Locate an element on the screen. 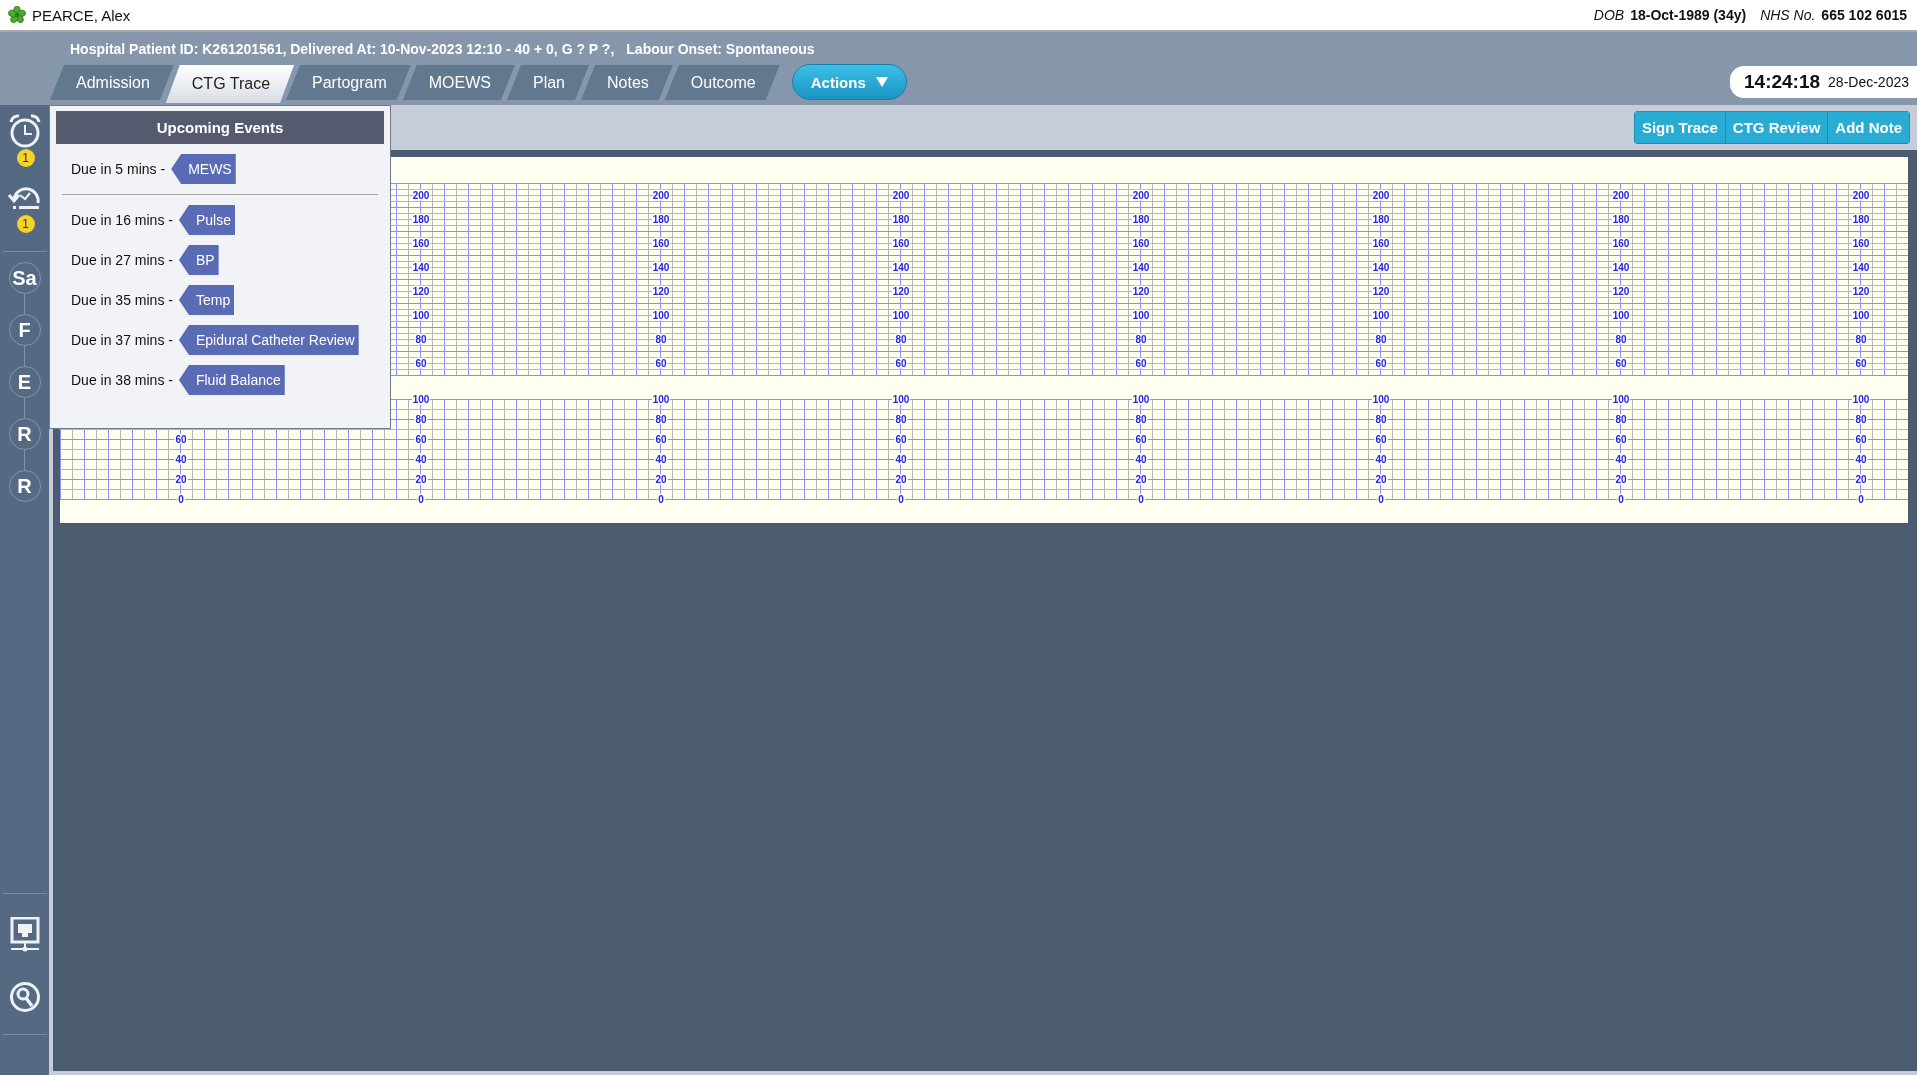 The image size is (1917, 1075). labour-onset: Labour Onset: Spontaneous is located at coordinates (720, 49).